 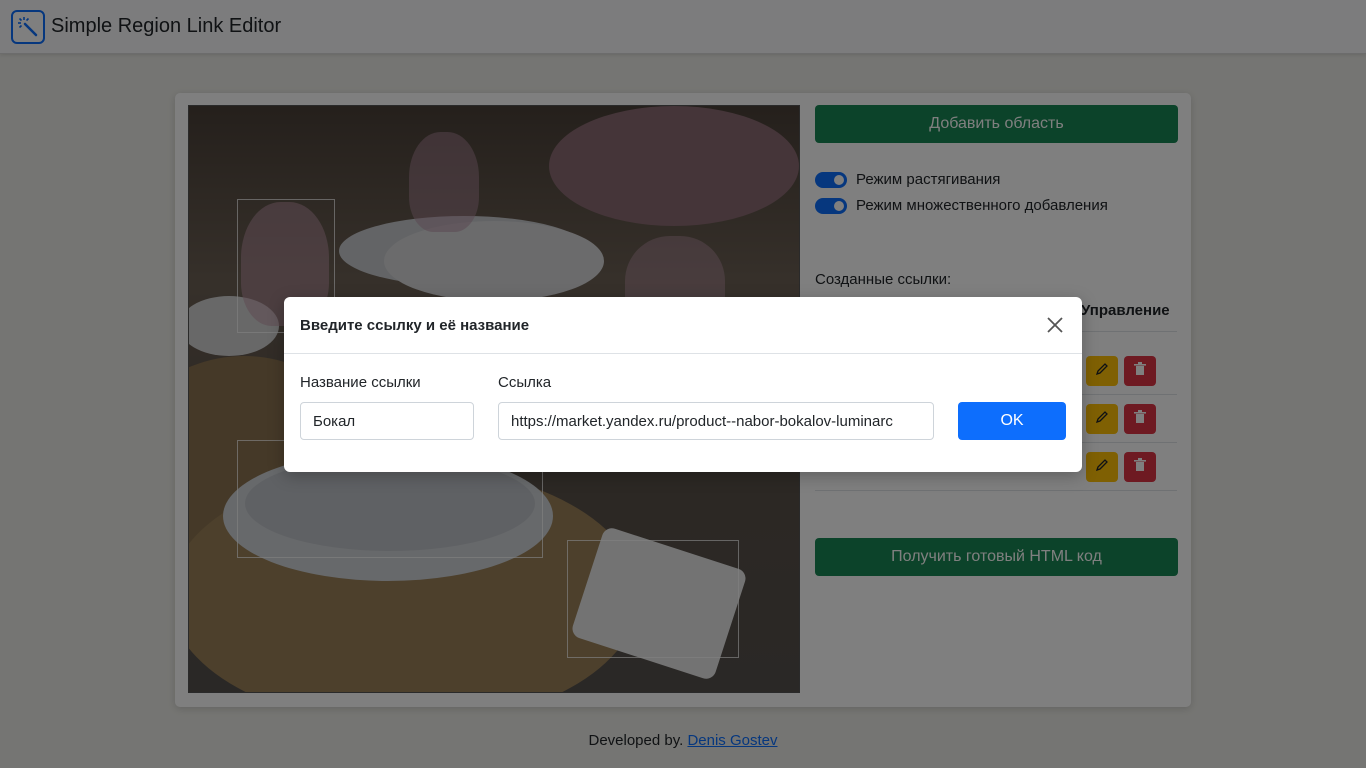 What do you see at coordinates (415, 325) in the screenshot?
I see `modal-title: Введите ссылку и её название` at bounding box center [415, 325].